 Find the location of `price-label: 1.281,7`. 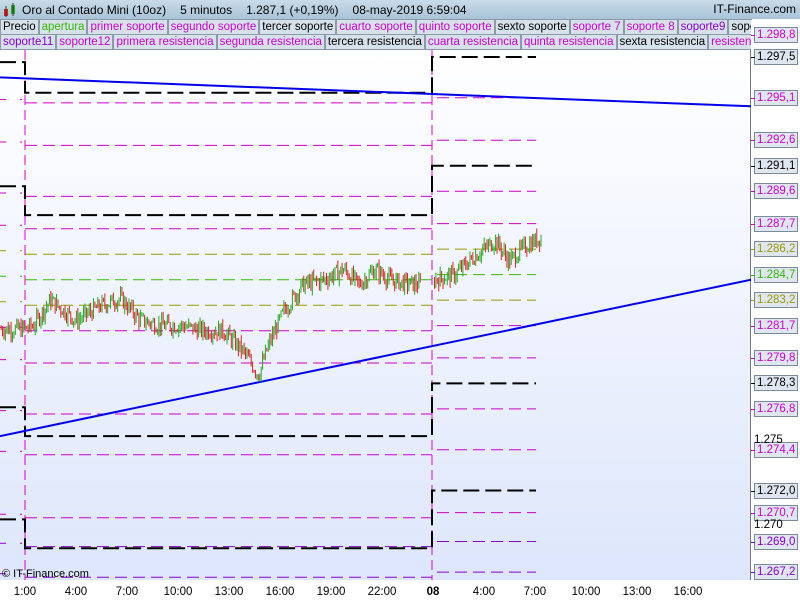

price-label: 1.281,7 is located at coordinates (776, 325).